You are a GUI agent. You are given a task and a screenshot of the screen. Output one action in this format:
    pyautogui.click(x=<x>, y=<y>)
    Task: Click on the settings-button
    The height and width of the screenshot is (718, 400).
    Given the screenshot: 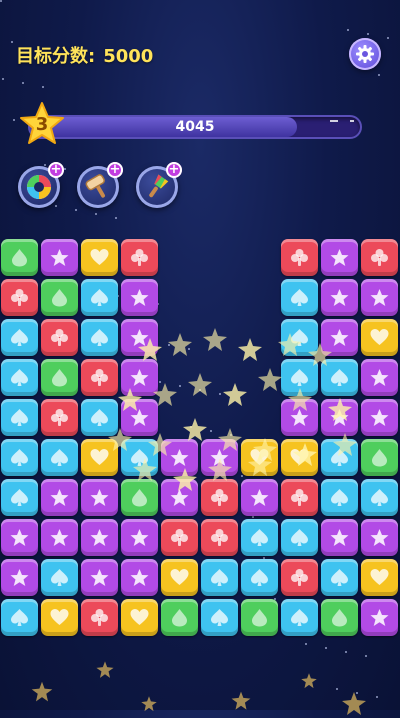 What is the action you would take?
    pyautogui.click(x=365, y=54)
    